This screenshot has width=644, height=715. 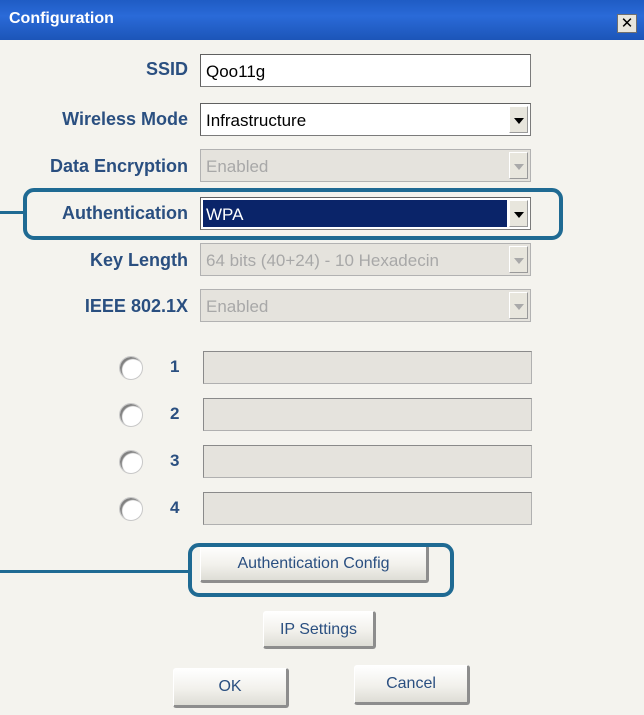 I want to click on key-2-number: 2, so click(x=175, y=413).